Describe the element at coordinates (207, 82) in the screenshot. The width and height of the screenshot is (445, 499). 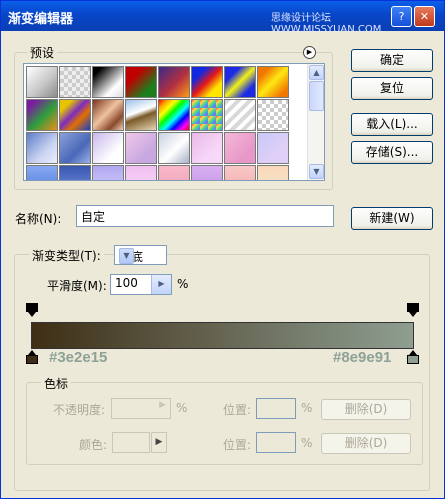
I see `preset-swatch-blue-red-yellow` at that location.